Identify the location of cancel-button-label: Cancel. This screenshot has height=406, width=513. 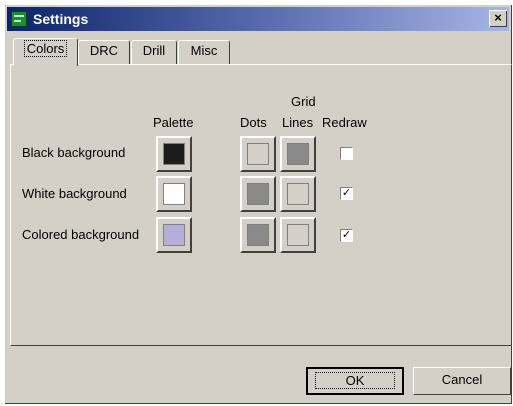
(462, 379).